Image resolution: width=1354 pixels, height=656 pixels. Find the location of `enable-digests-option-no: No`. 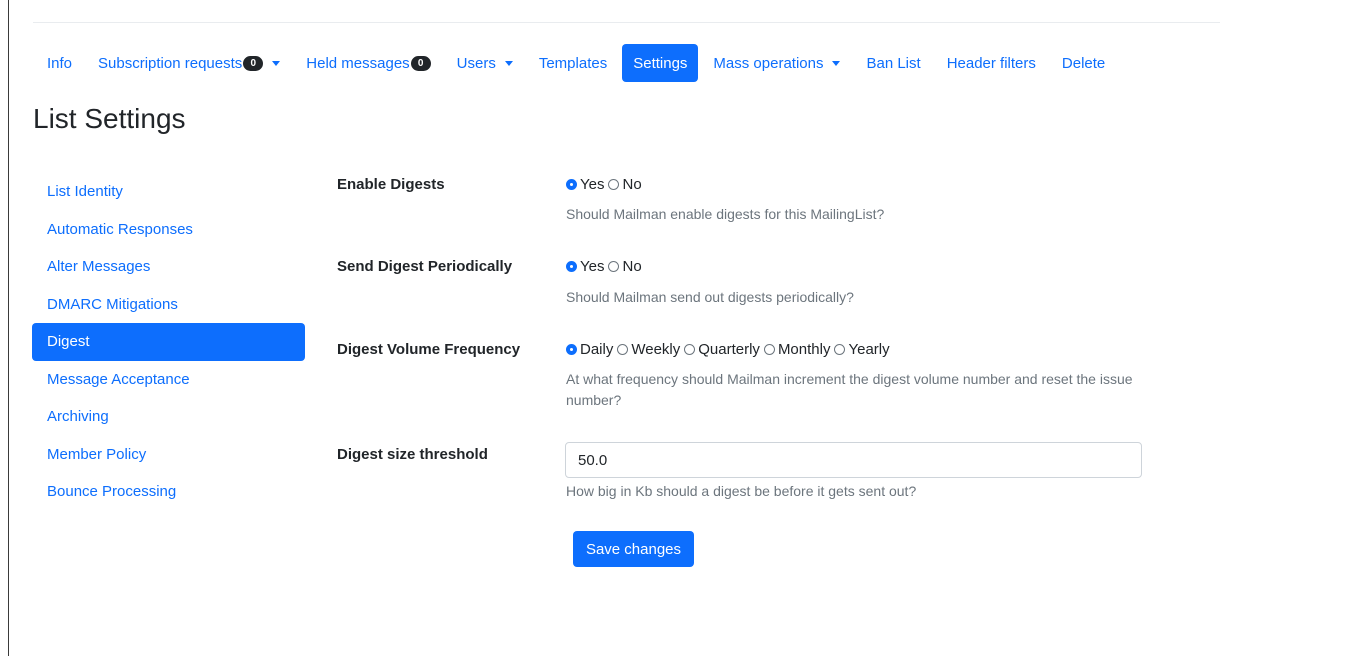

enable-digests-option-no: No is located at coordinates (625, 184).